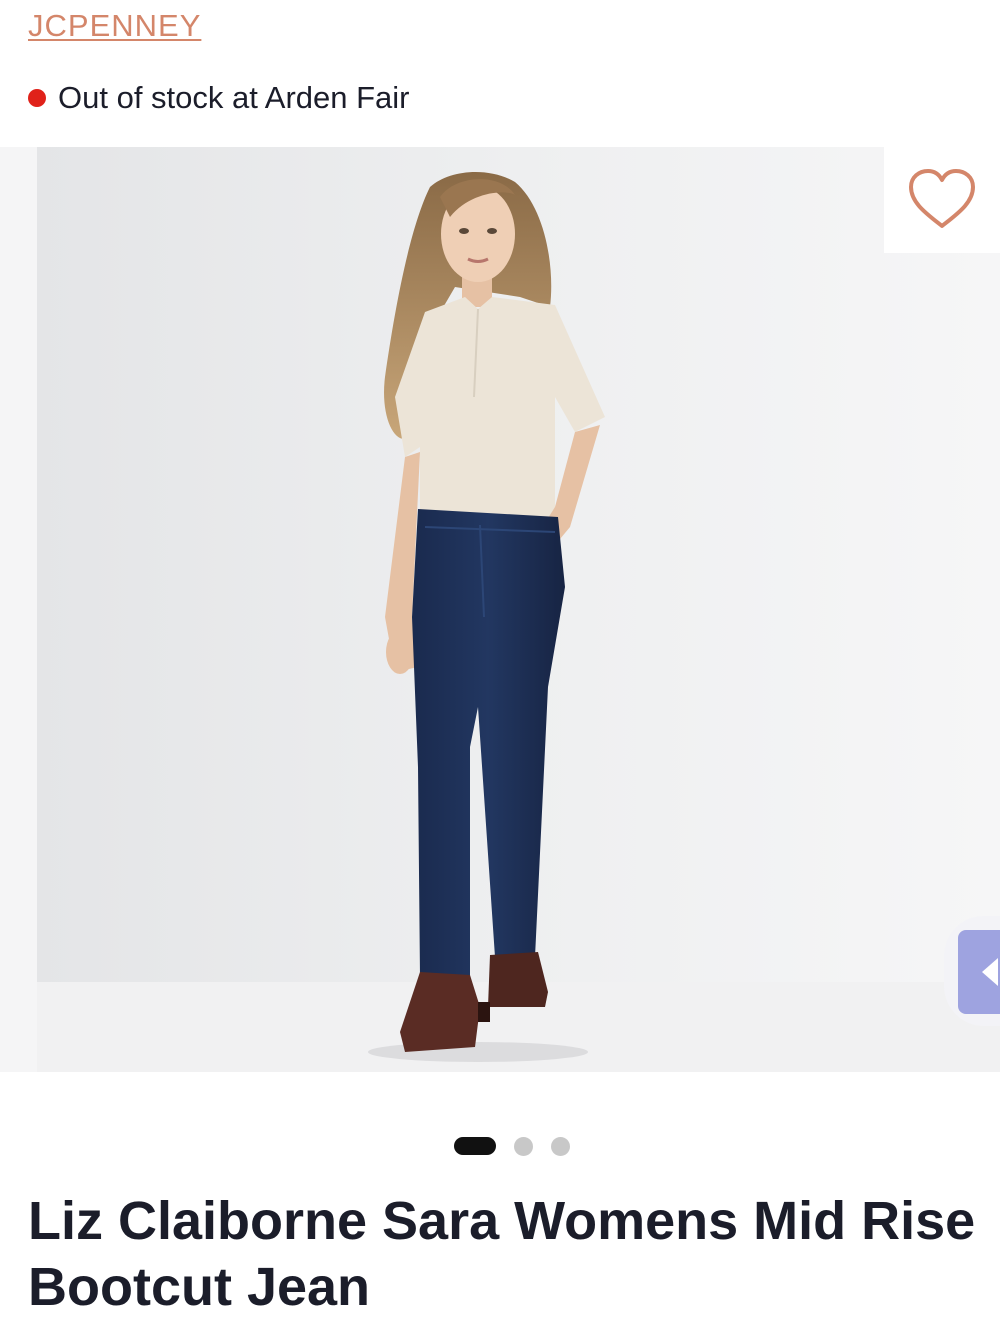 The height and width of the screenshot is (1330, 1000). I want to click on stock-status: Out of stock at Arden Fair, so click(219, 98).